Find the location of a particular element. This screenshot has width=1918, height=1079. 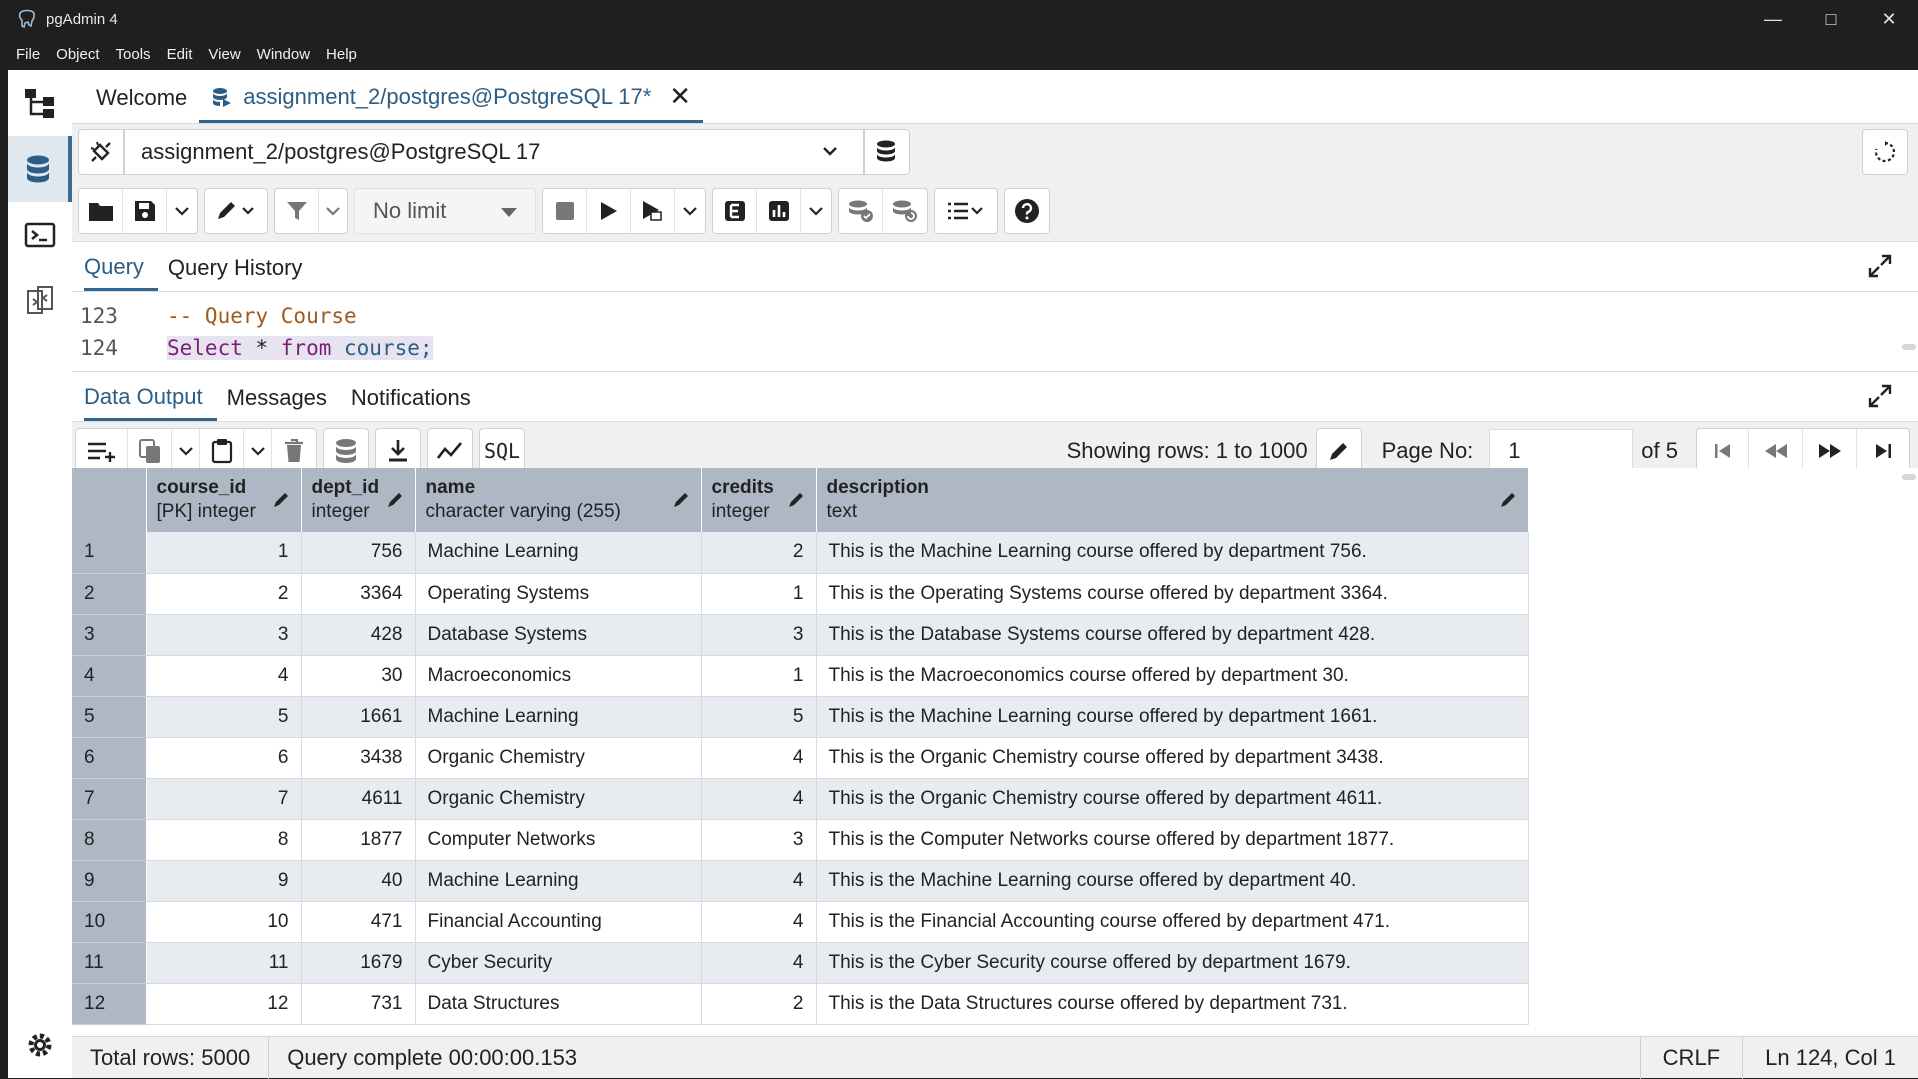

column-header-credits: credits integer is located at coordinates (759, 500).